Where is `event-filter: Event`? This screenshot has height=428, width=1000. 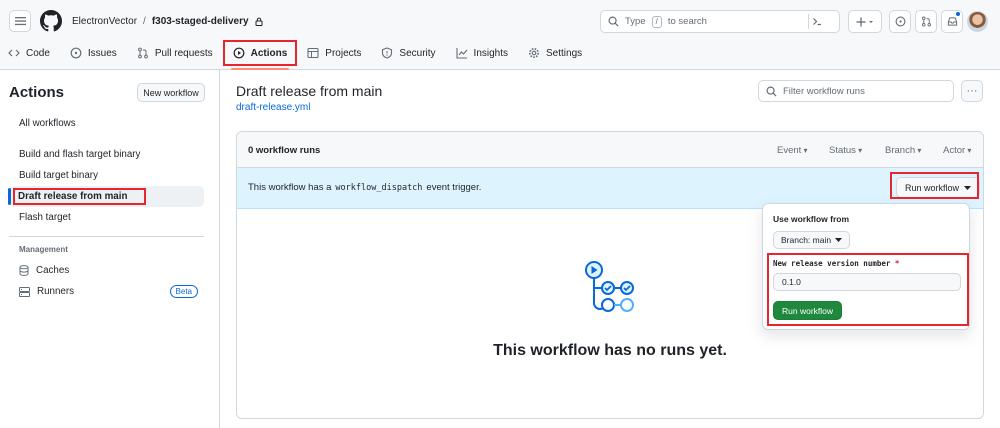 event-filter: Event is located at coordinates (792, 150).